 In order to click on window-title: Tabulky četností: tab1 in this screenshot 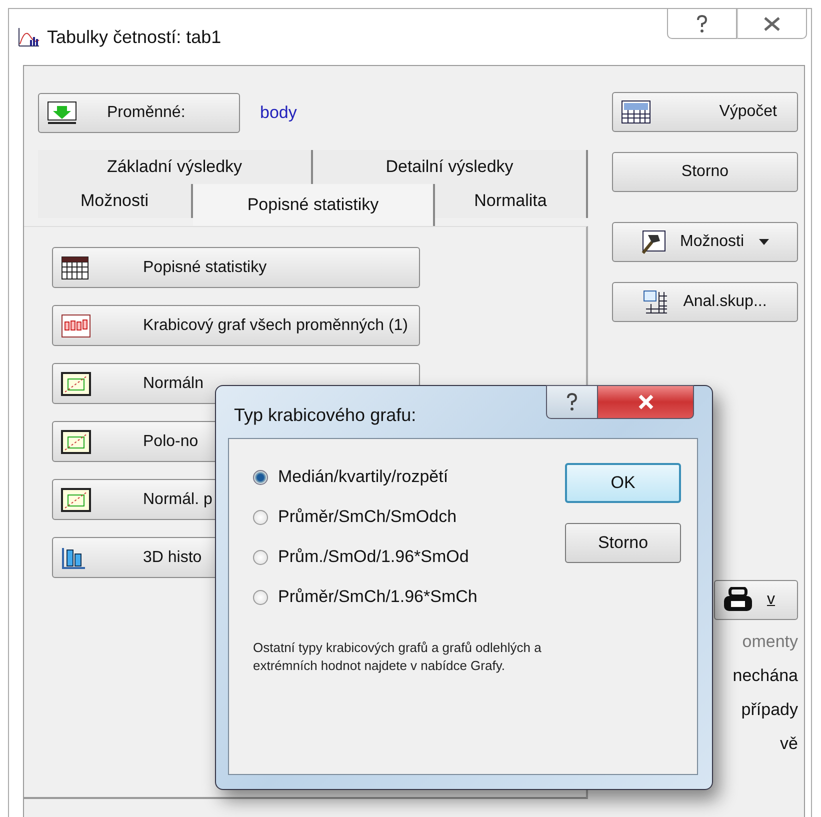, I will do `click(134, 37)`.